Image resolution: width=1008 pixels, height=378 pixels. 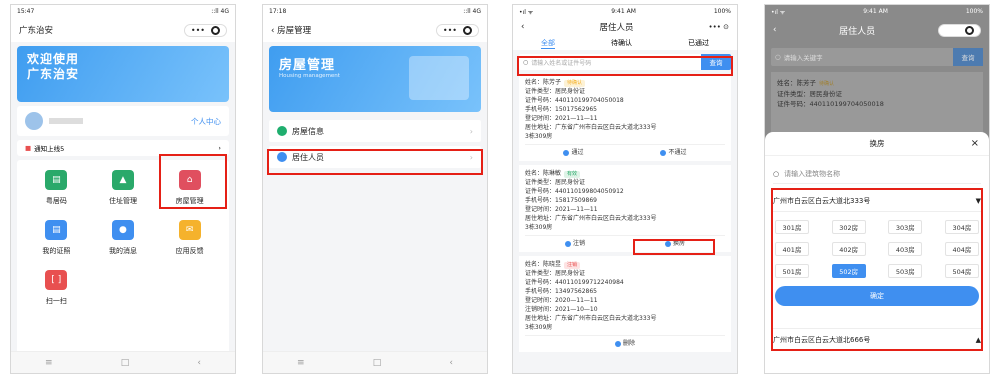 I want to click on page-title: 房屋管理, so click(x=294, y=31).